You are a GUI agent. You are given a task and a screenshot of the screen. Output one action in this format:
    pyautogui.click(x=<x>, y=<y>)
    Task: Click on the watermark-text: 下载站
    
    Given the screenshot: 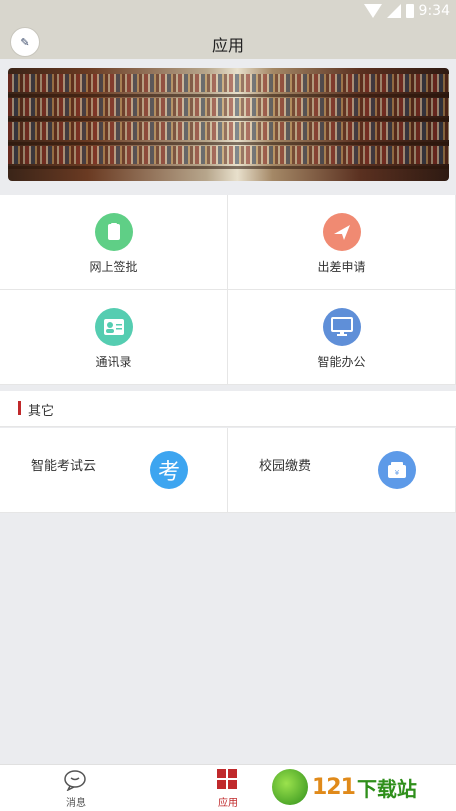 What is the action you would take?
    pyautogui.click(x=386, y=788)
    